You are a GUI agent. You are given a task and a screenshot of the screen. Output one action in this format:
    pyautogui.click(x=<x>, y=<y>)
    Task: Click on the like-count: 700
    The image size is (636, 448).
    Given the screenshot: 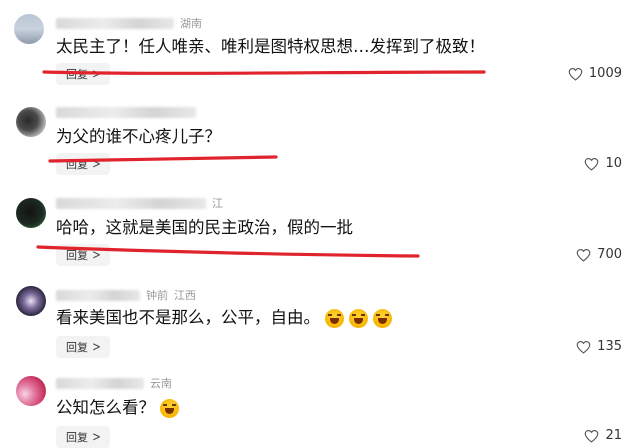 What is the action you would take?
    pyautogui.click(x=609, y=254)
    